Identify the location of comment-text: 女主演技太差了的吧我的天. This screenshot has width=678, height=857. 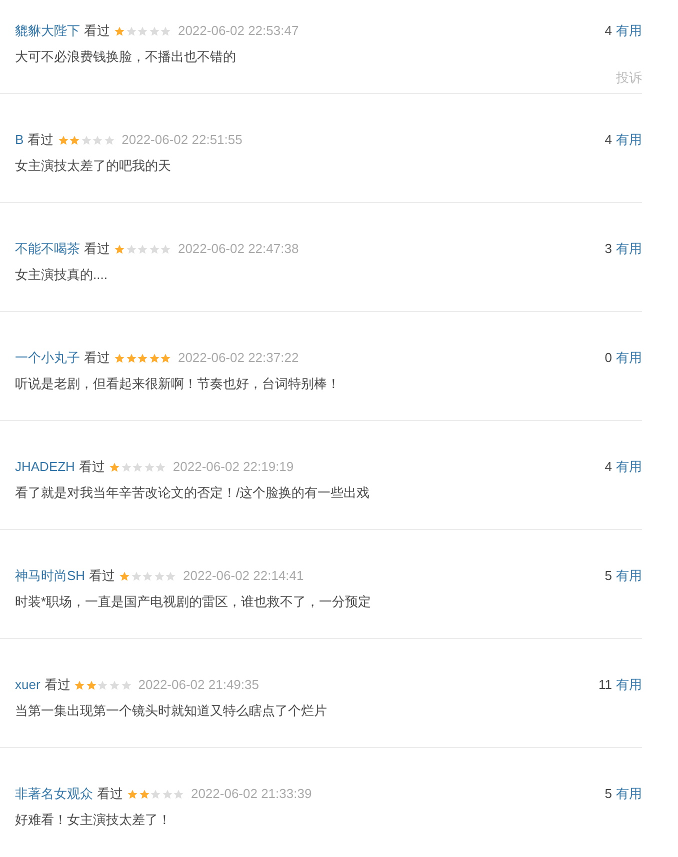
(93, 166).